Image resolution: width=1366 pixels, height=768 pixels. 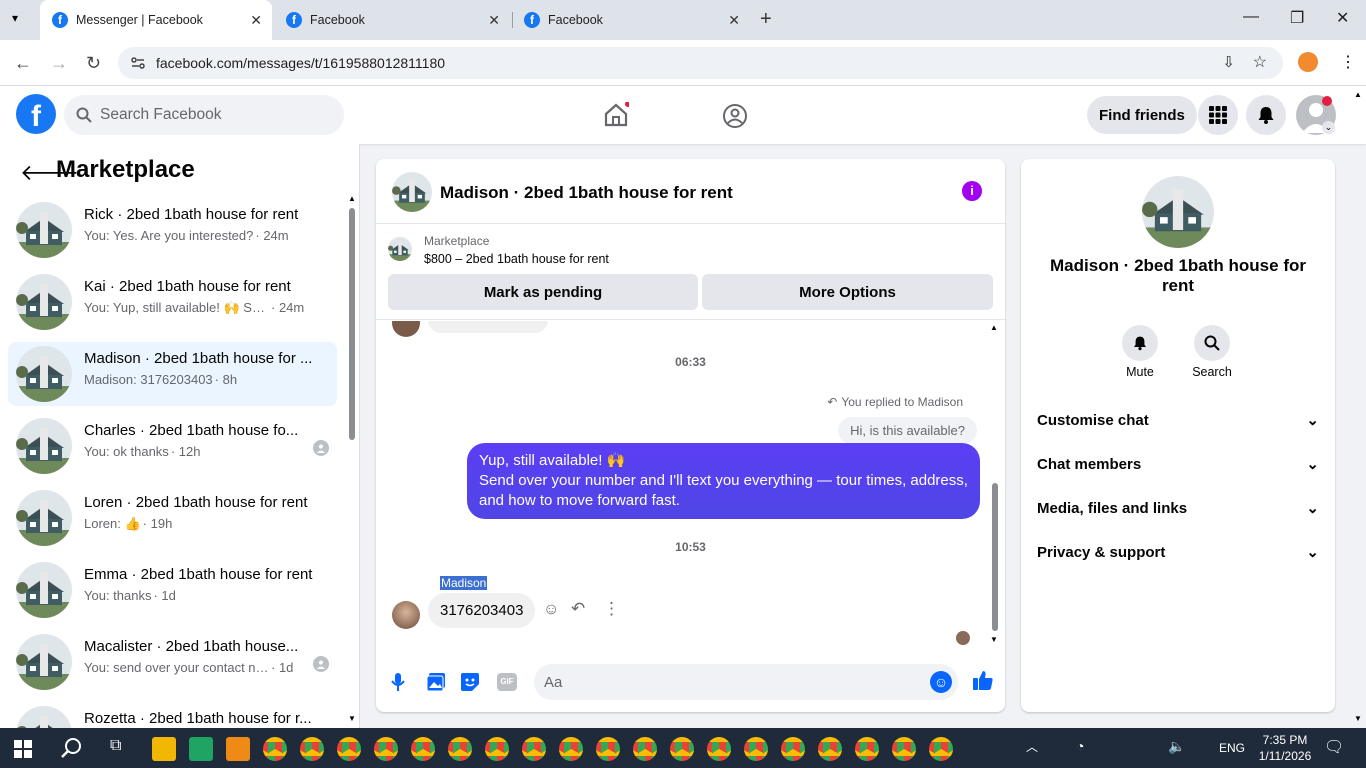 I want to click on like-icon, so click(x=983, y=680).